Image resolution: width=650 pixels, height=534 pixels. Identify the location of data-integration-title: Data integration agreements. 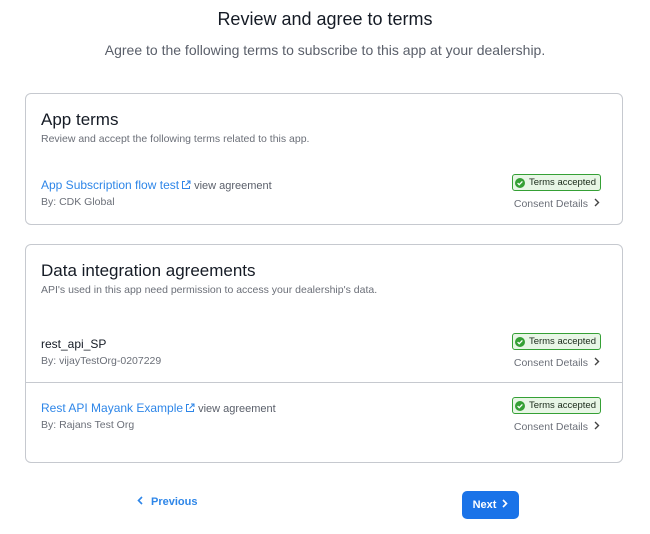
(148, 270).